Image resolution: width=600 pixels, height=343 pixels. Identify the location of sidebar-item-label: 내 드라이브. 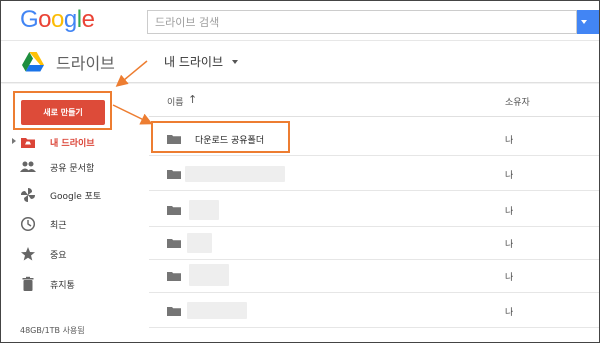
(72, 144).